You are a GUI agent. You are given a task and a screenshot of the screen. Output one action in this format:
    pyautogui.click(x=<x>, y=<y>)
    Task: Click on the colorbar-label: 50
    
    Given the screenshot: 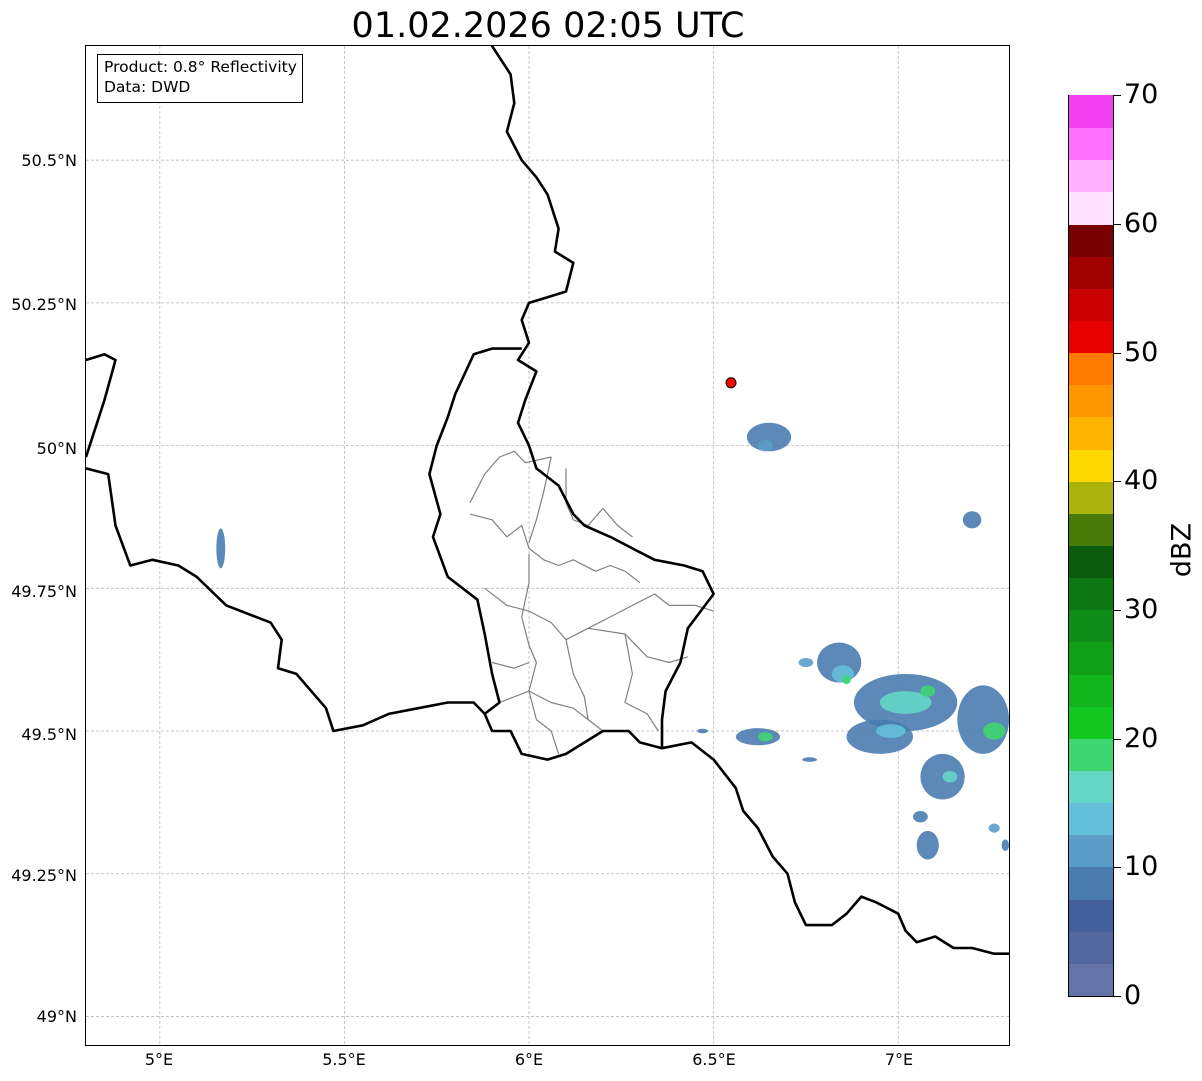 What is the action you would take?
    pyautogui.click(x=1141, y=352)
    